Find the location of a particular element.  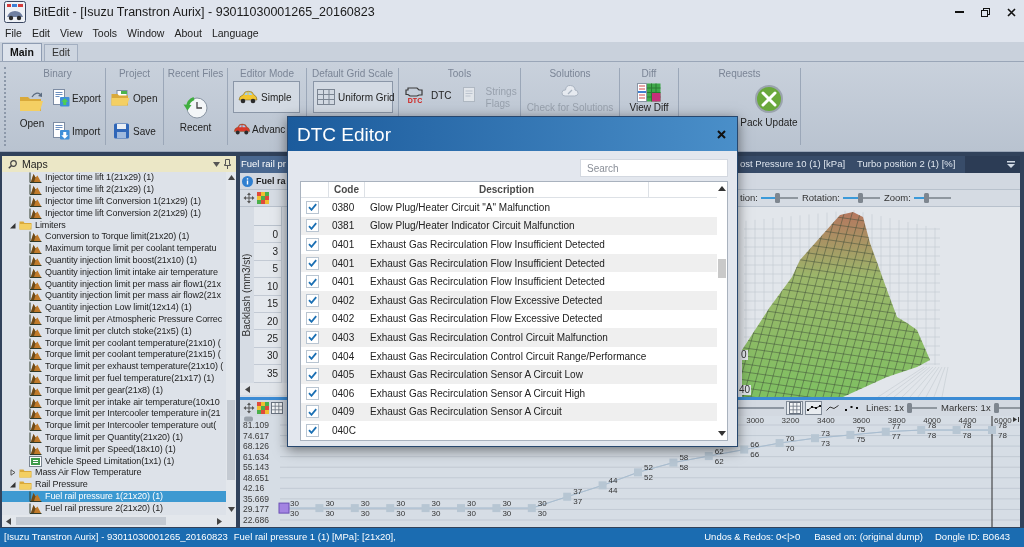

tree-item: Injector time lift 2(21x29) (1) is located at coordinates (114, 189).